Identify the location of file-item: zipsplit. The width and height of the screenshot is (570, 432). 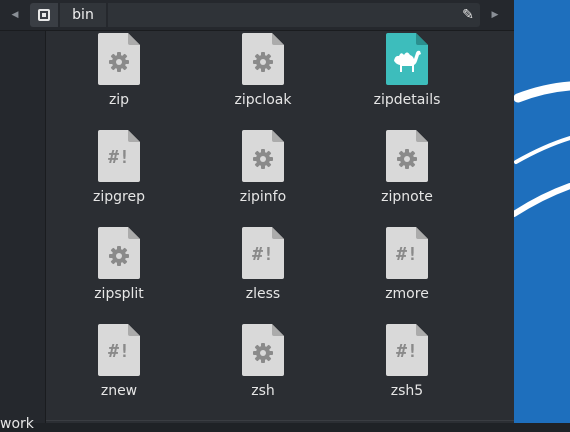
(119, 264).